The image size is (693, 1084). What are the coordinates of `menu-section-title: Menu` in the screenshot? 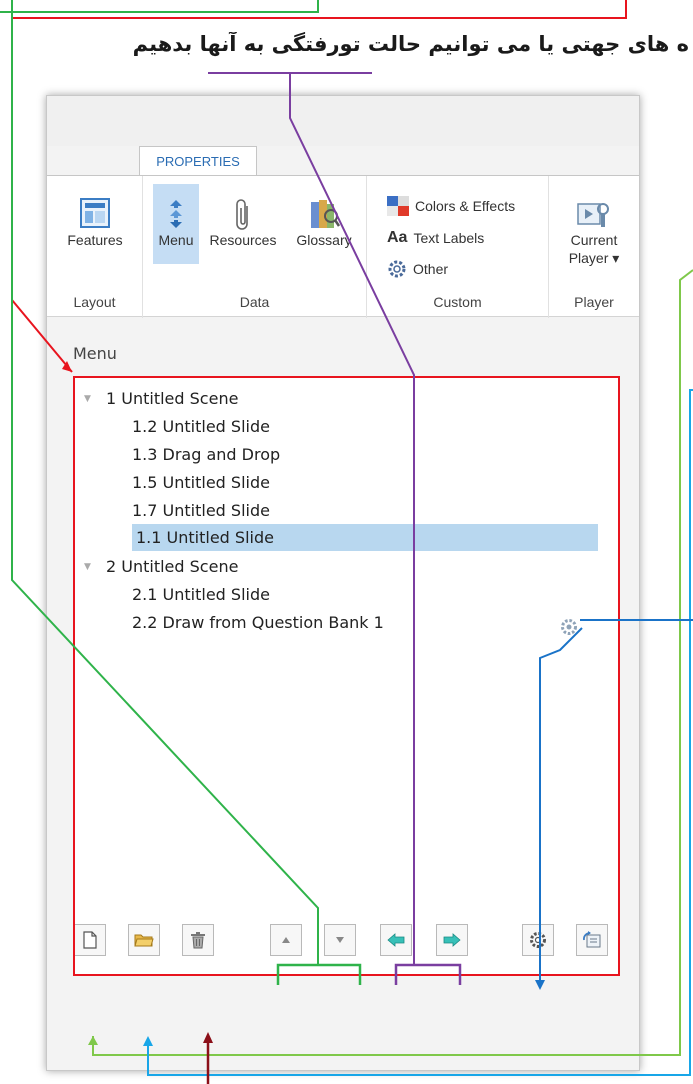 It's located at (95, 353).